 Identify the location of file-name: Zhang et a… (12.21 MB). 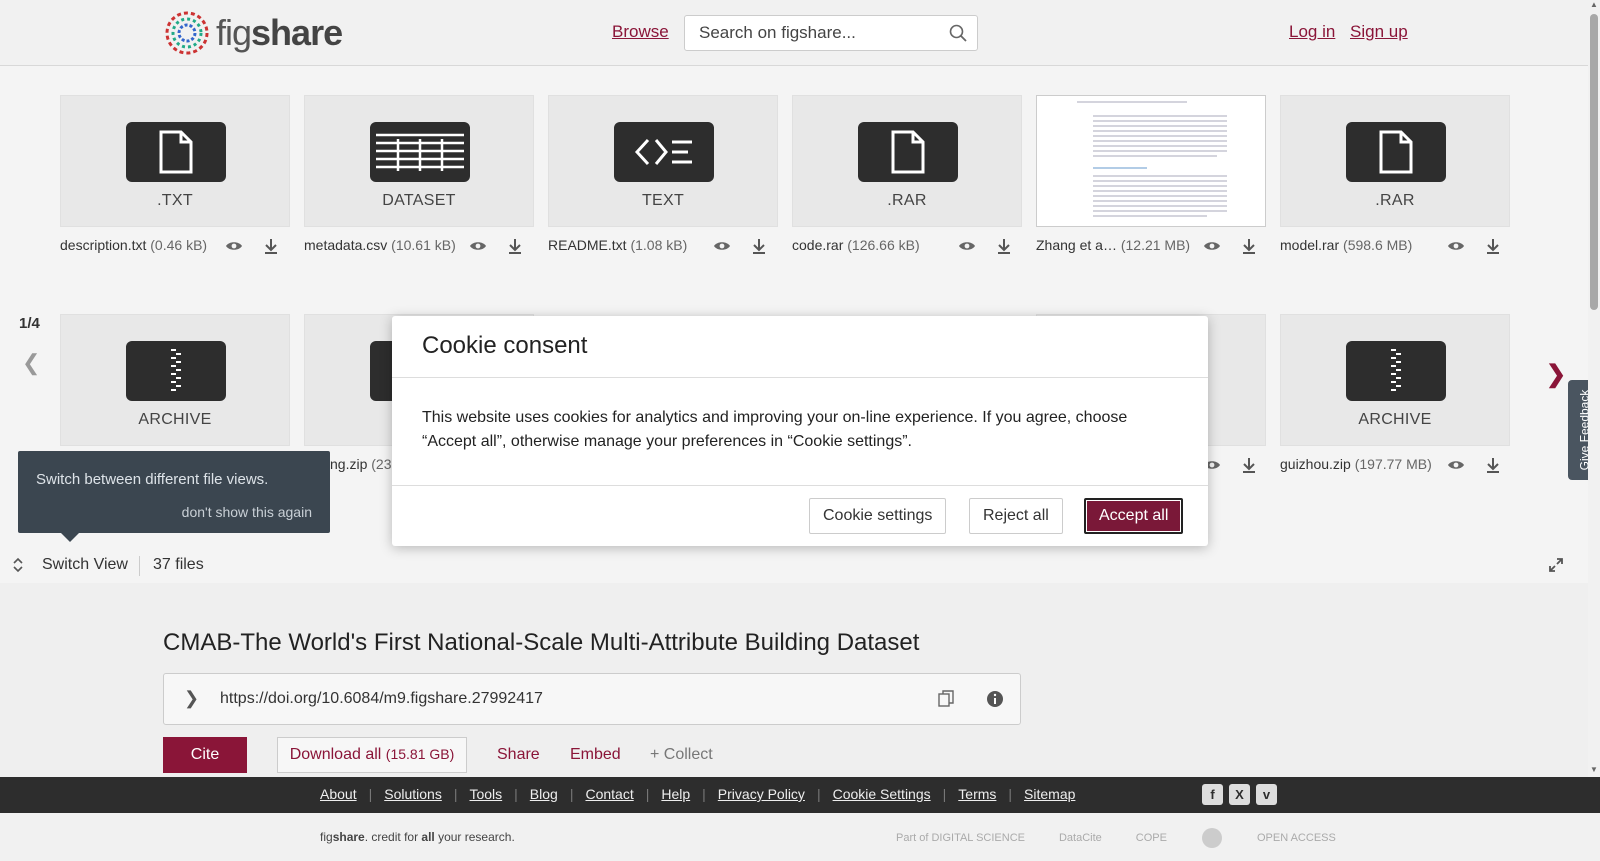
(1113, 245).